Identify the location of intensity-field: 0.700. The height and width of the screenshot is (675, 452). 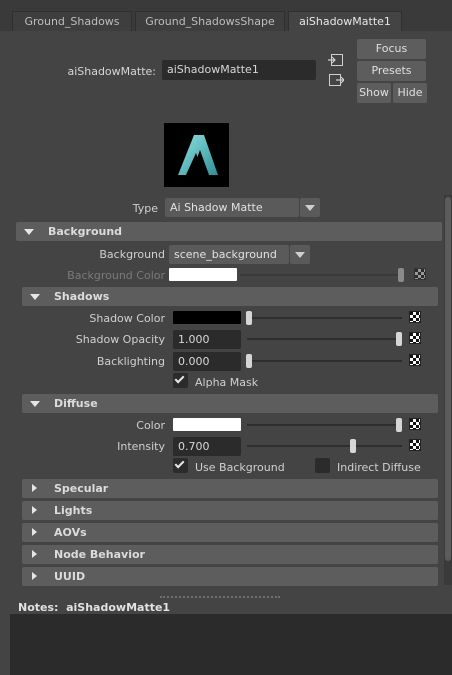
(207, 446).